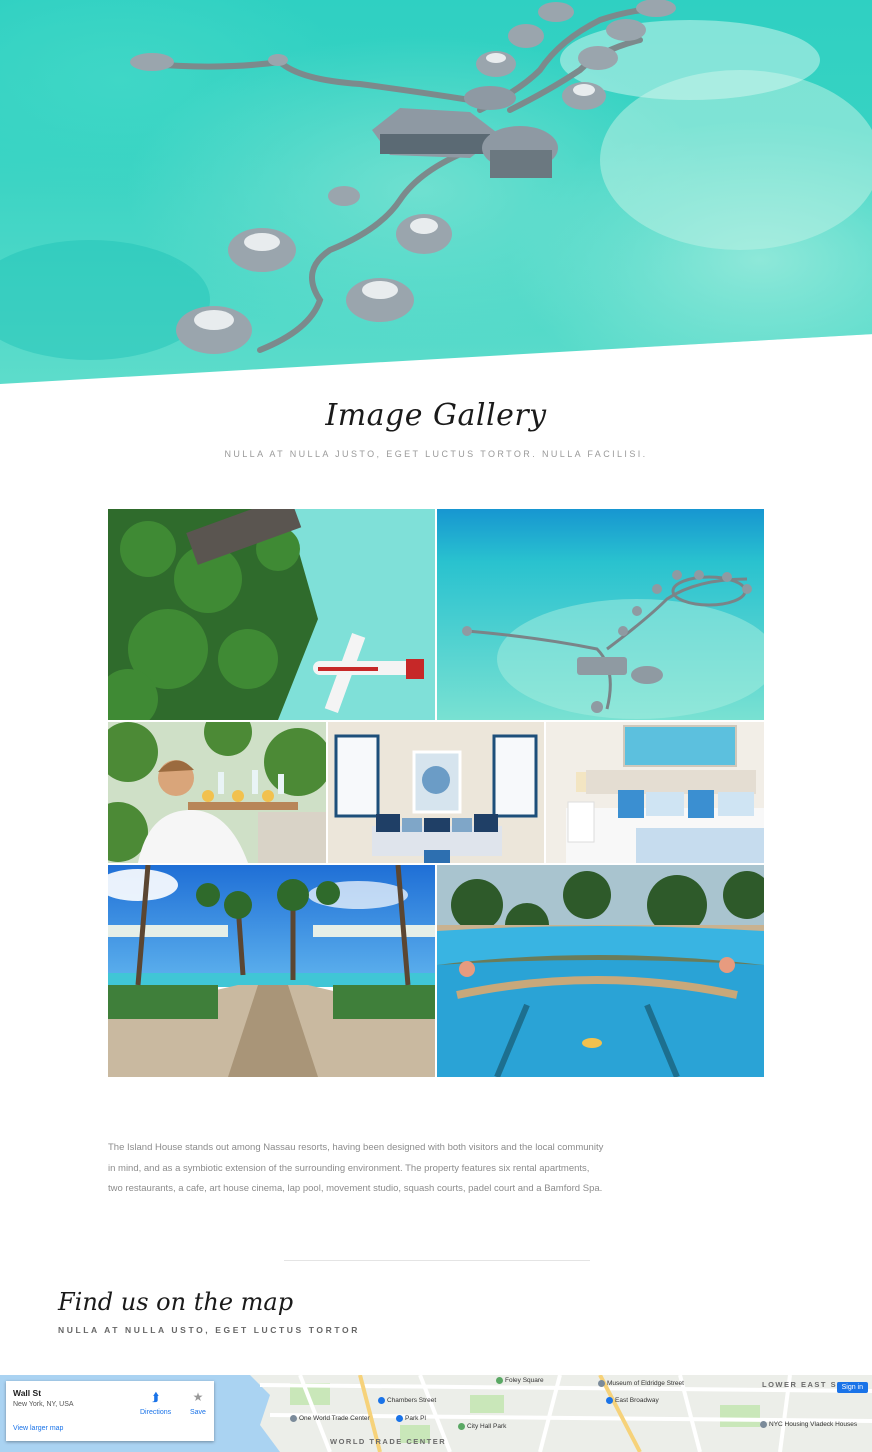 The height and width of the screenshot is (1452, 872). I want to click on map-poi: Museum of Eldridge Street, so click(641, 1383).